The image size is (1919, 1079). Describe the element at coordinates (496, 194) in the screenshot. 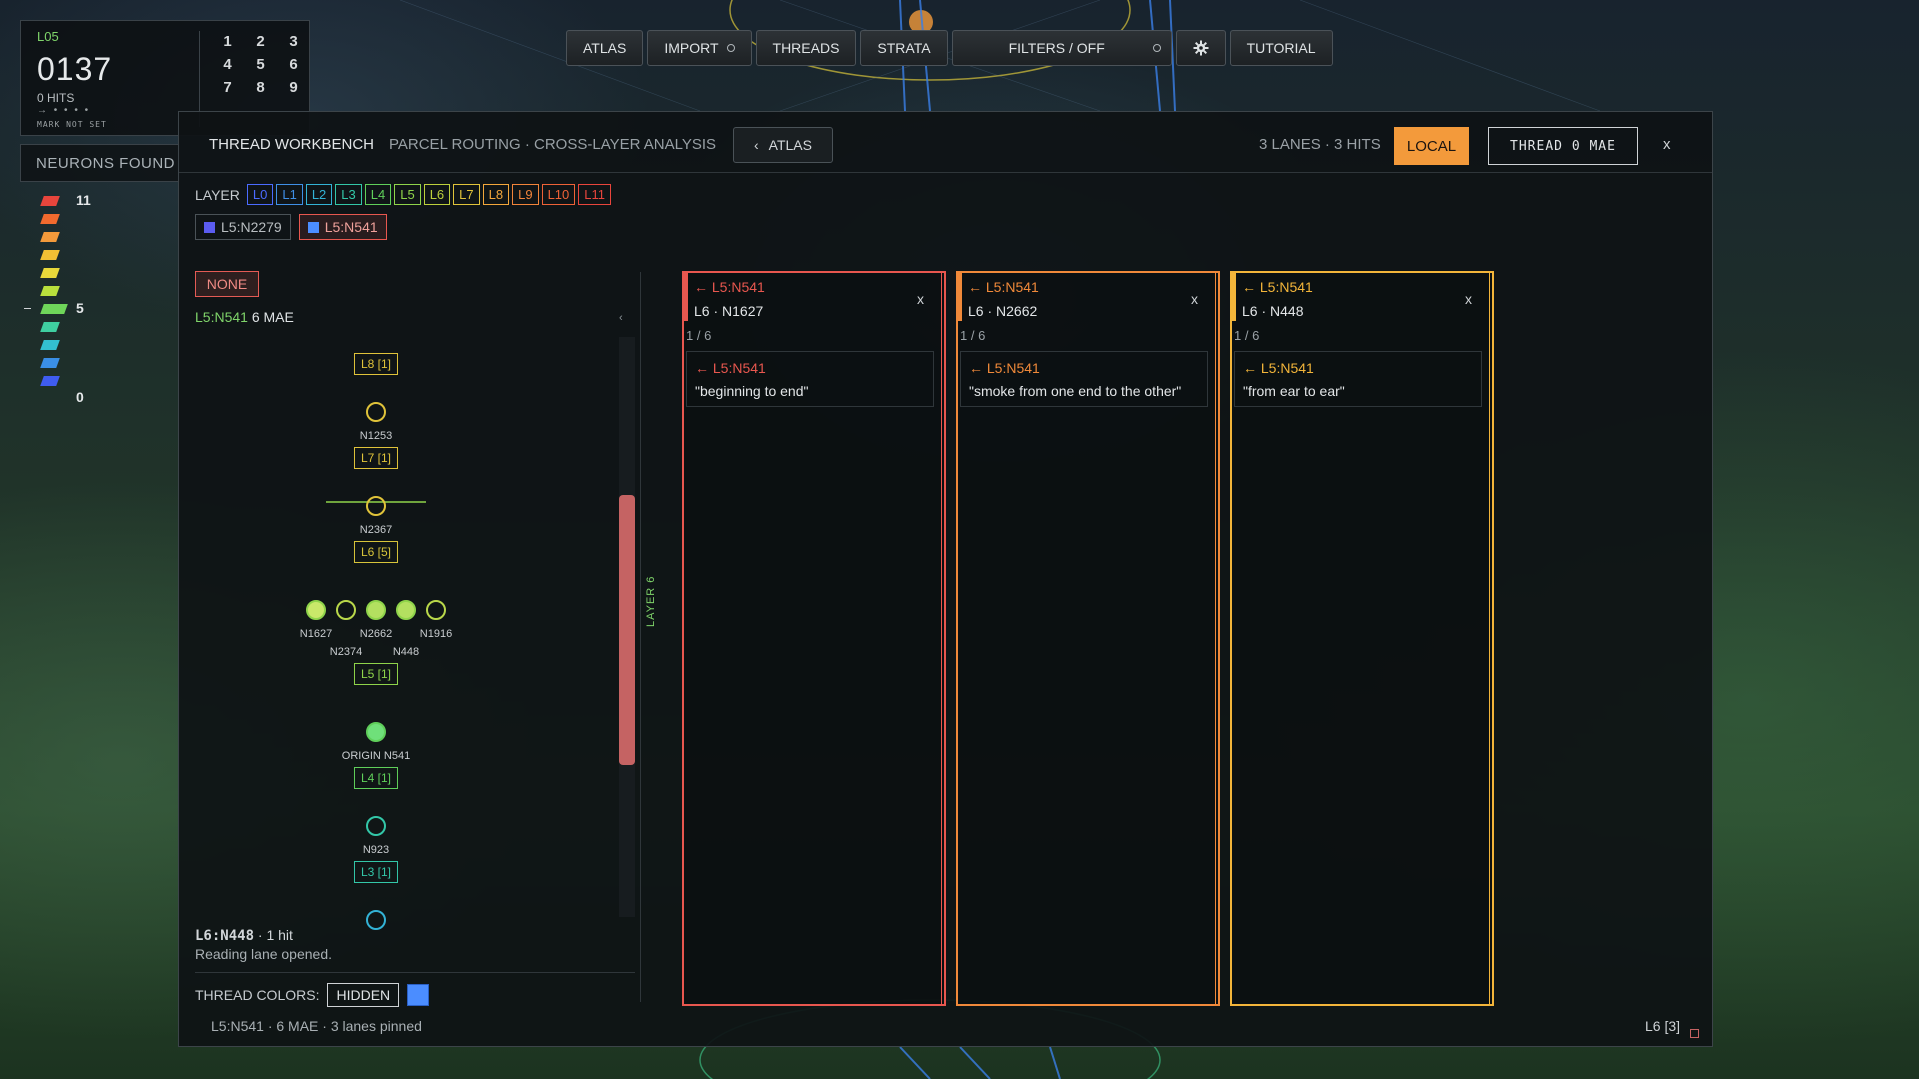

I see `layer-chip-l8: L8` at that location.